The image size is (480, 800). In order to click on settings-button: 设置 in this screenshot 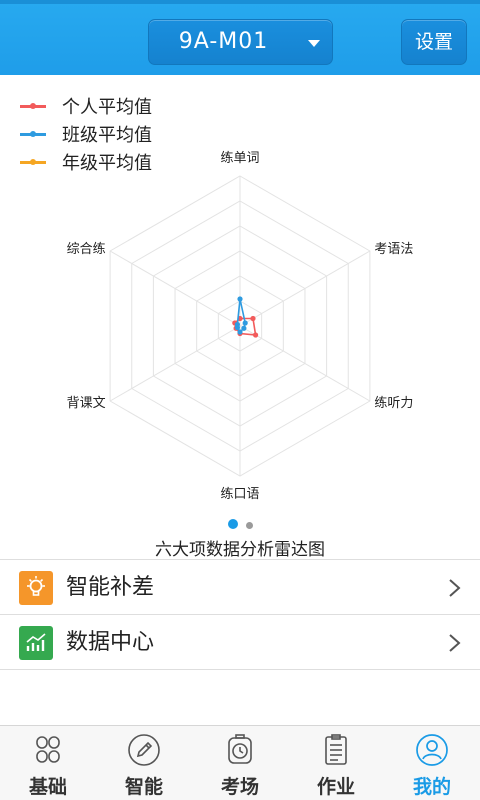, I will do `click(434, 42)`.